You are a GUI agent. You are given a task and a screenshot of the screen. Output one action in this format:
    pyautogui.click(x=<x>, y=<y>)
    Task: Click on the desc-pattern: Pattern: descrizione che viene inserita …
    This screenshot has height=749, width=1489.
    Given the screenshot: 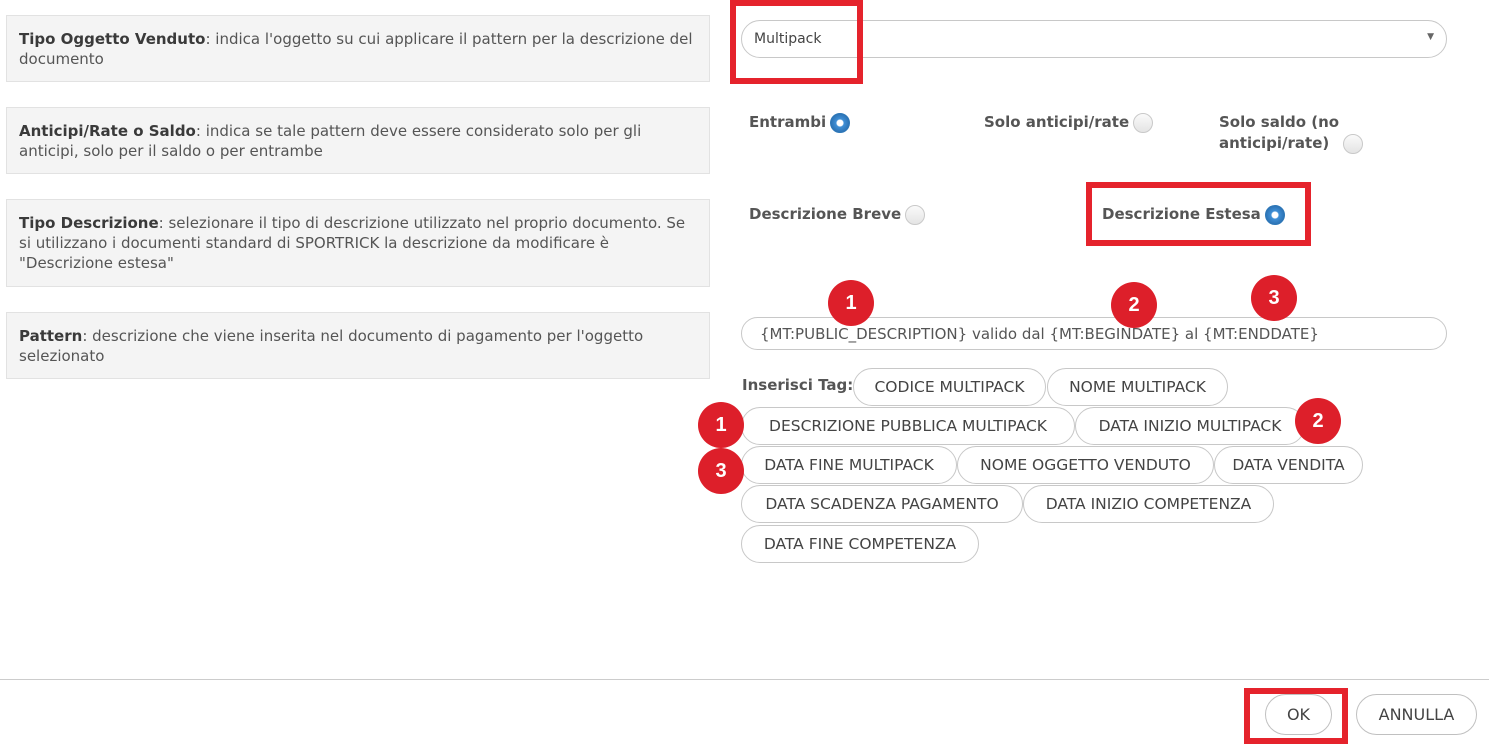 What is the action you would take?
    pyautogui.click(x=358, y=345)
    